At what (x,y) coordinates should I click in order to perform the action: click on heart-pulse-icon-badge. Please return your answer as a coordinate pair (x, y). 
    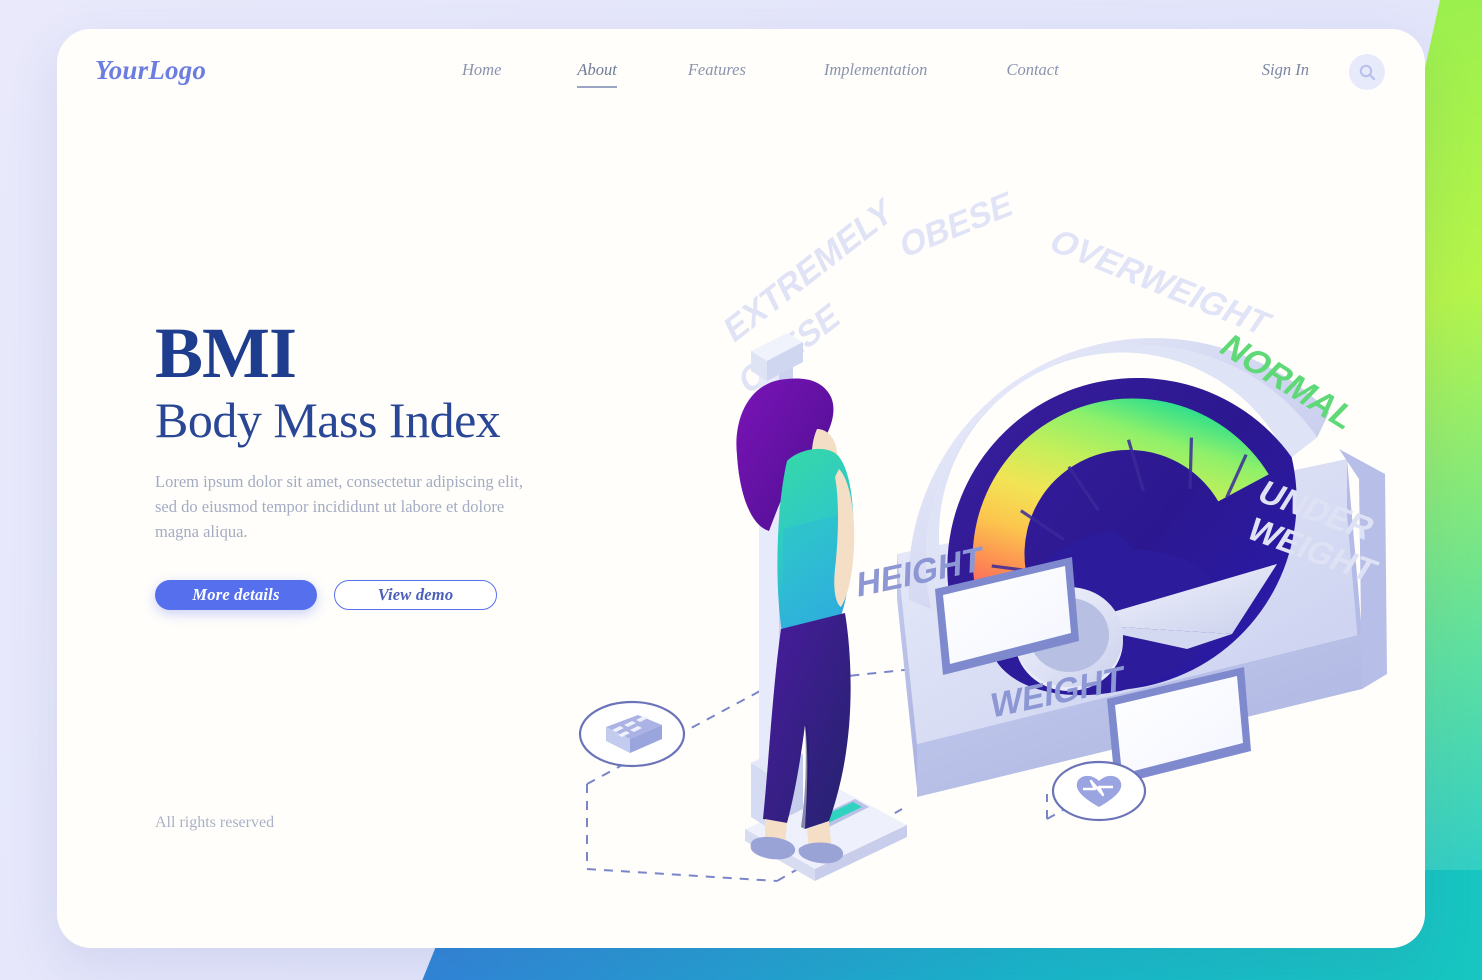
    Looking at the image, I should click on (1099, 791).